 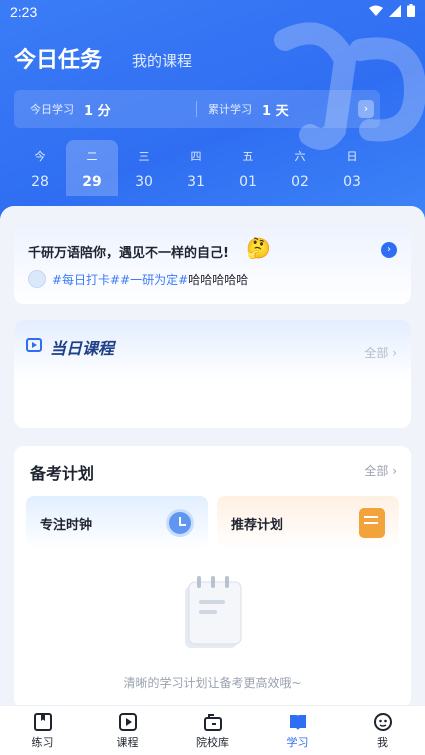 I want to click on calendar-date: 30, so click(x=144, y=182).